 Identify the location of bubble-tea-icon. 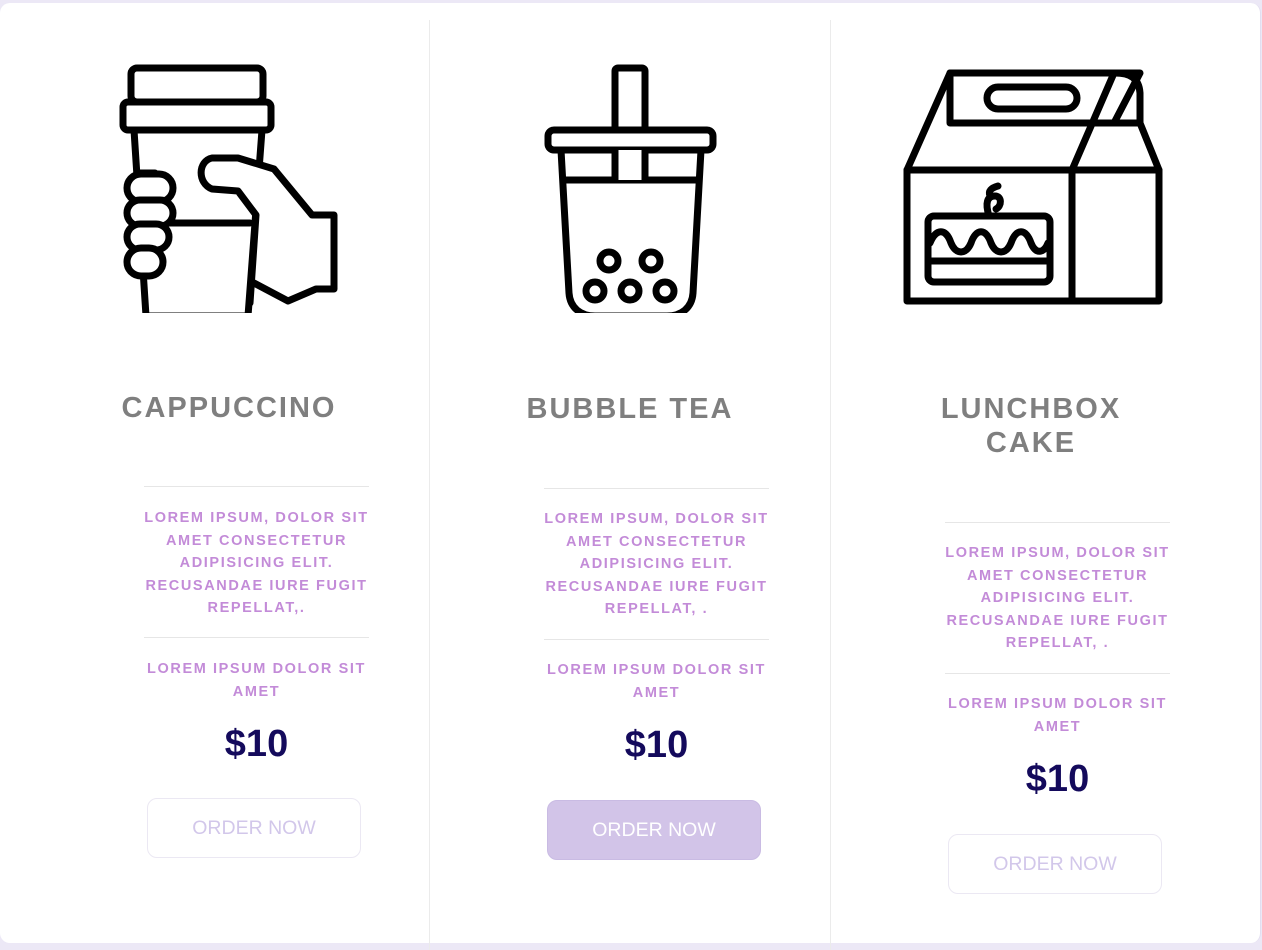
(630, 188).